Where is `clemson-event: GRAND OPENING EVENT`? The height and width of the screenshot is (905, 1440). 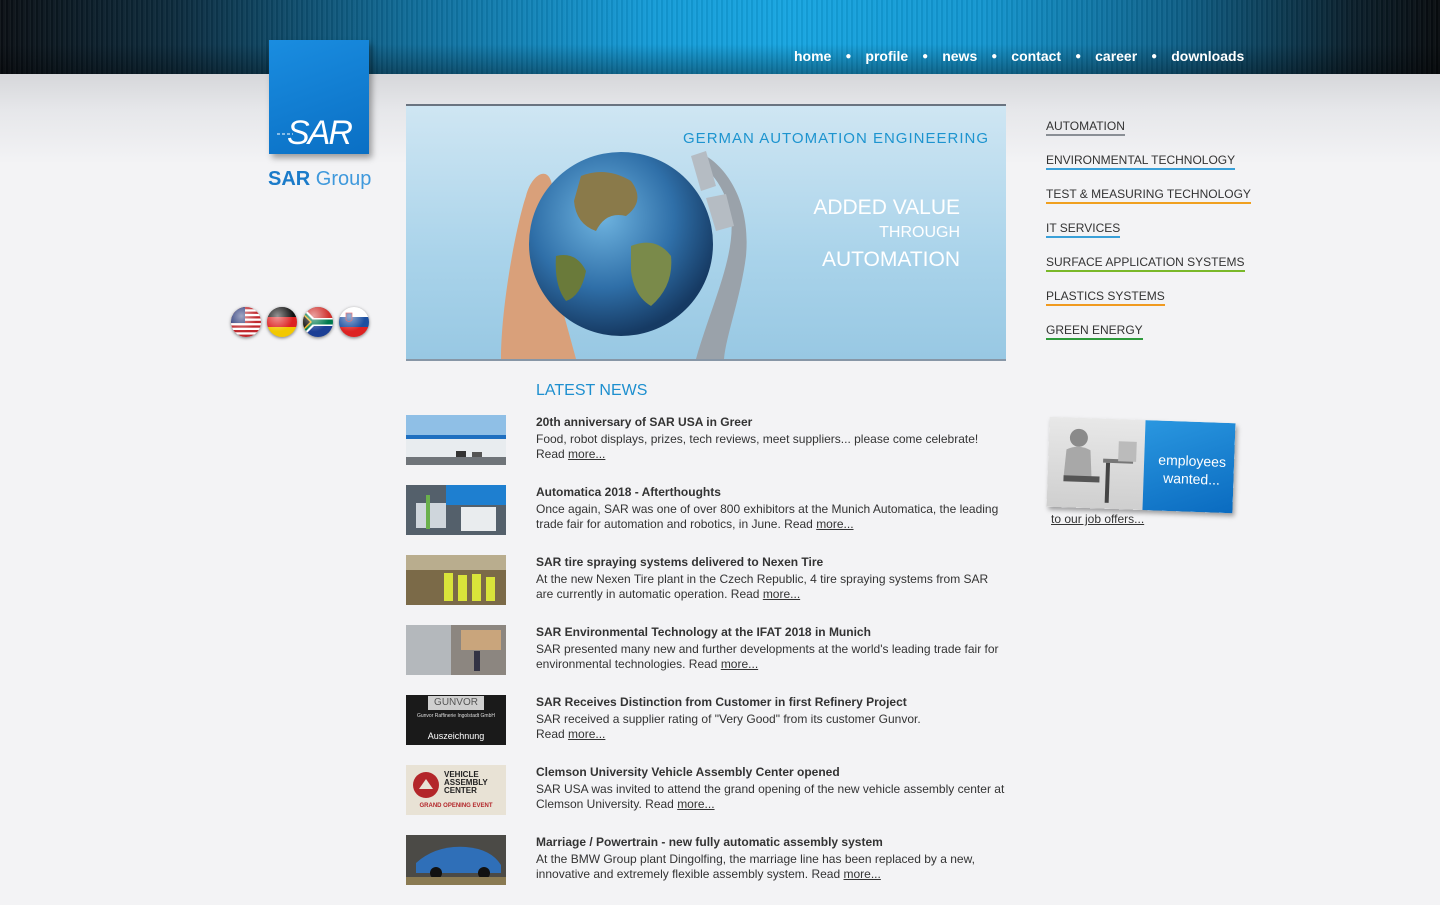
clemson-event: GRAND OPENING EVENT is located at coordinates (456, 806).